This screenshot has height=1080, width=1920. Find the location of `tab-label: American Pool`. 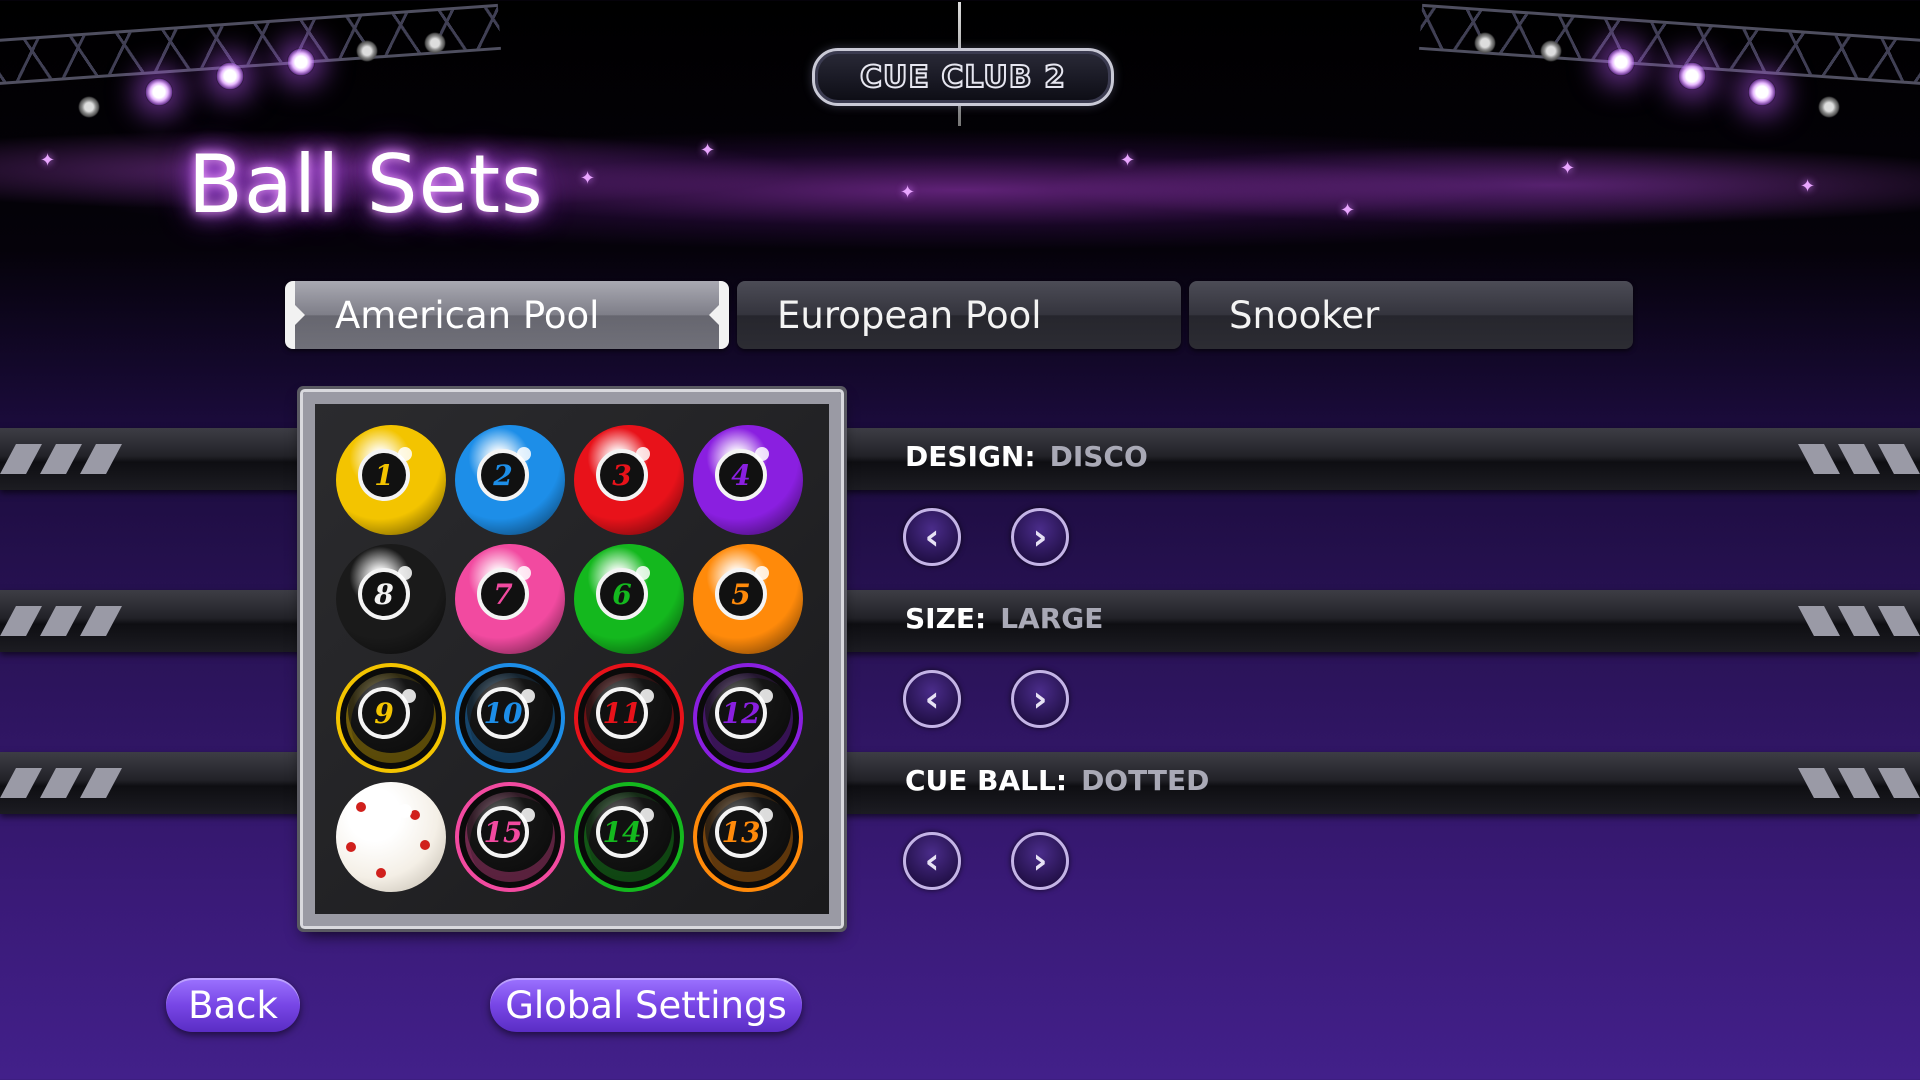

tab-label: American Pool is located at coordinates (467, 315).